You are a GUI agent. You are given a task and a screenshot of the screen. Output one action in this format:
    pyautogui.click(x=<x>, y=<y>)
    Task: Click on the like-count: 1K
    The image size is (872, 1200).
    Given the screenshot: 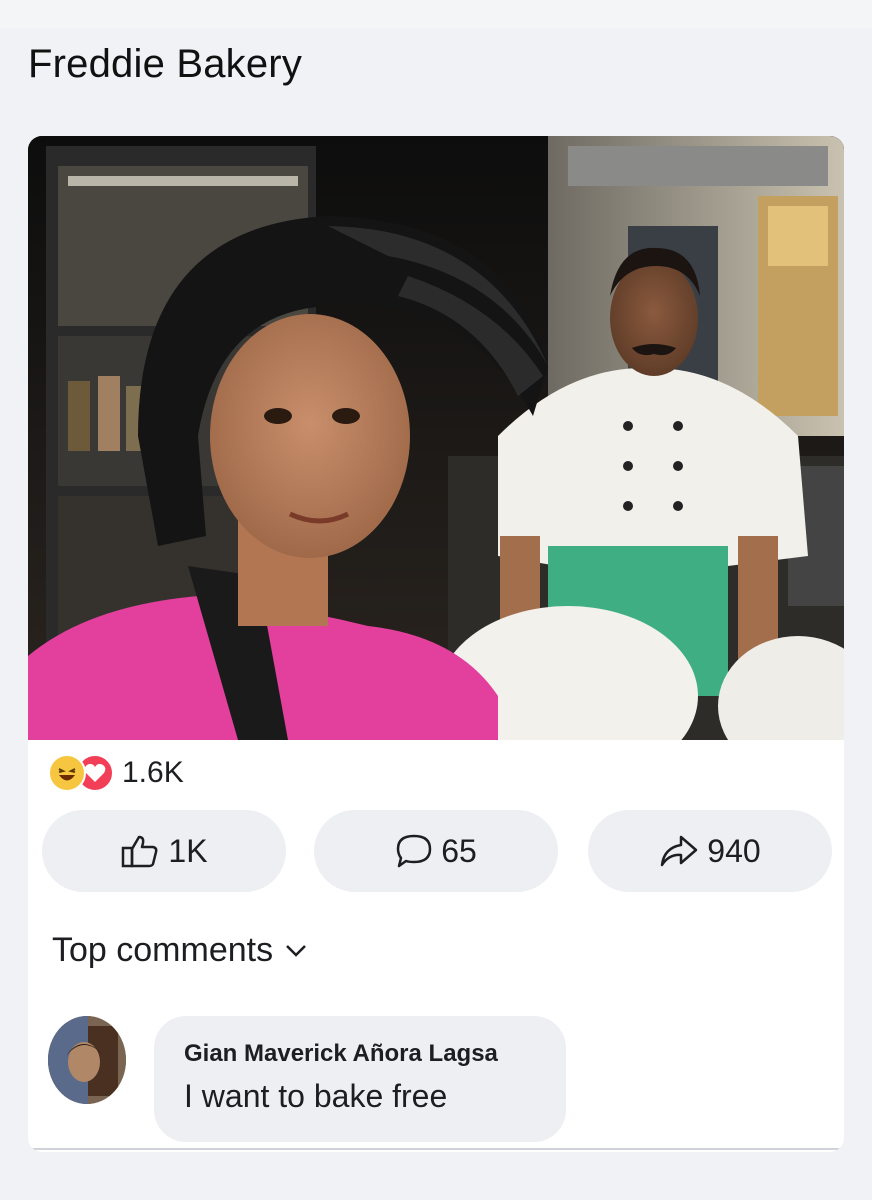 What is the action you would take?
    pyautogui.click(x=188, y=850)
    